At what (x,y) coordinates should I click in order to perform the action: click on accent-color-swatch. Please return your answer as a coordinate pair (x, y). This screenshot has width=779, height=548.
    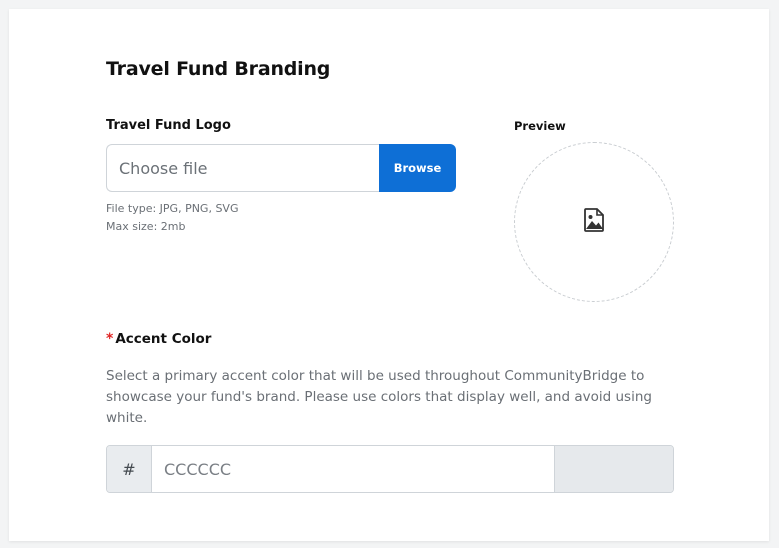
    Looking at the image, I should click on (613, 469).